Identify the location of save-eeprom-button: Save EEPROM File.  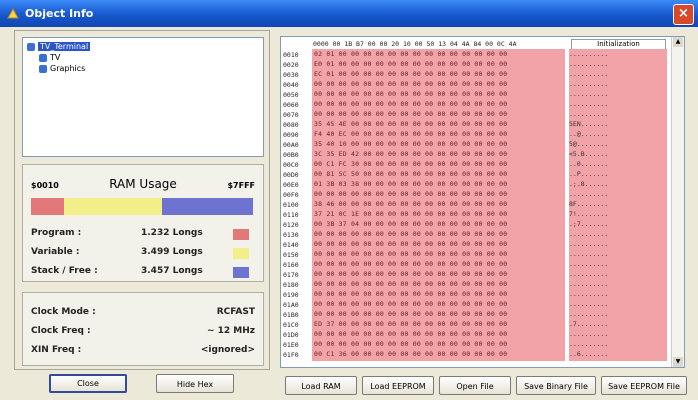
(644, 385).